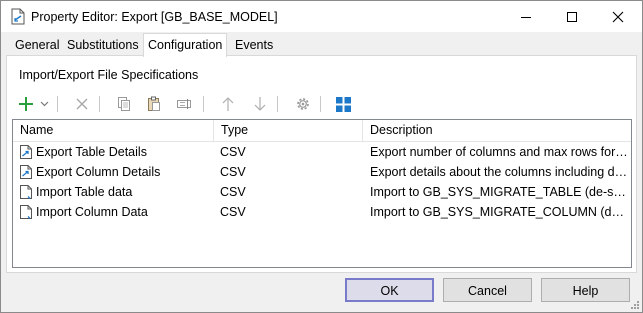  Describe the element at coordinates (389, 290) in the screenshot. I see `ok-button: OK` at that location.